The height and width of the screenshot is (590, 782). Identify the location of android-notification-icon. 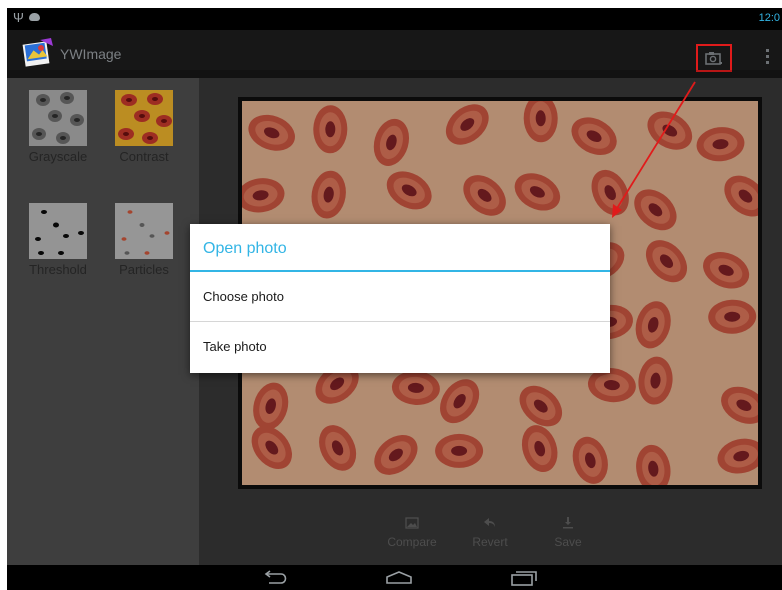
(34, 17).